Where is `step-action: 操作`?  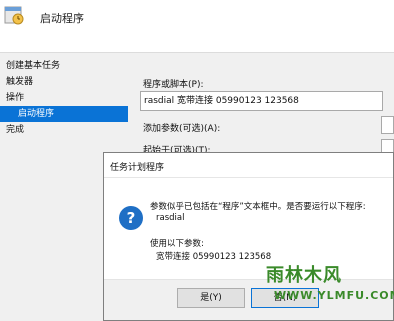 step-action: 操作 is located at coordinates (64, 98).